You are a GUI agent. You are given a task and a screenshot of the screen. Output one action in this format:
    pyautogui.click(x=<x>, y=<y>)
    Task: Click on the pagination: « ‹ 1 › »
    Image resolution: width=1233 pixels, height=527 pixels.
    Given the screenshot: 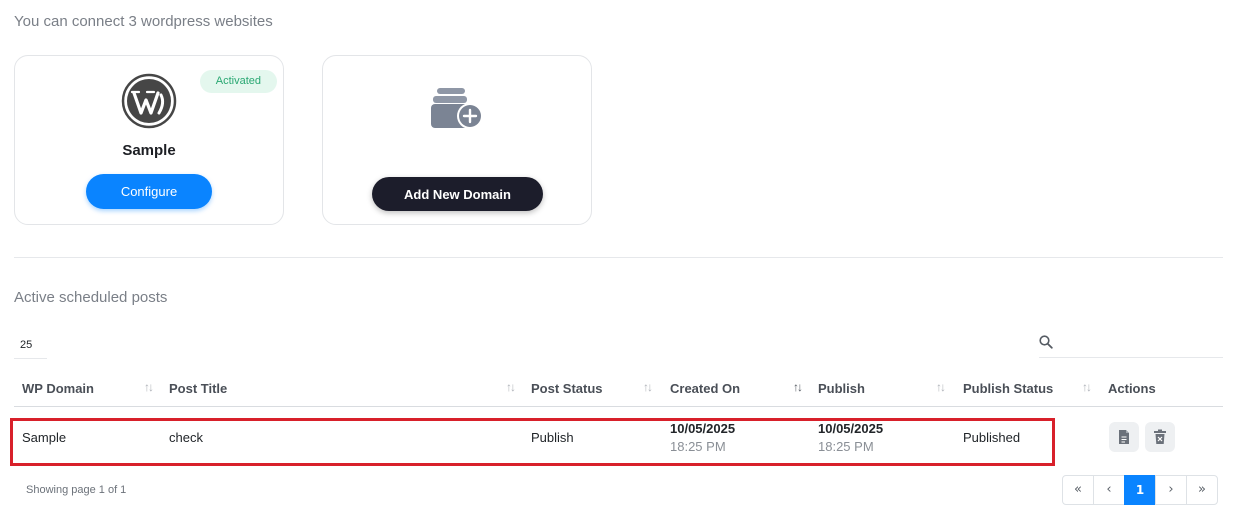 What is the action you would take?
    pyautogui.click(x=1140, y=490)
    